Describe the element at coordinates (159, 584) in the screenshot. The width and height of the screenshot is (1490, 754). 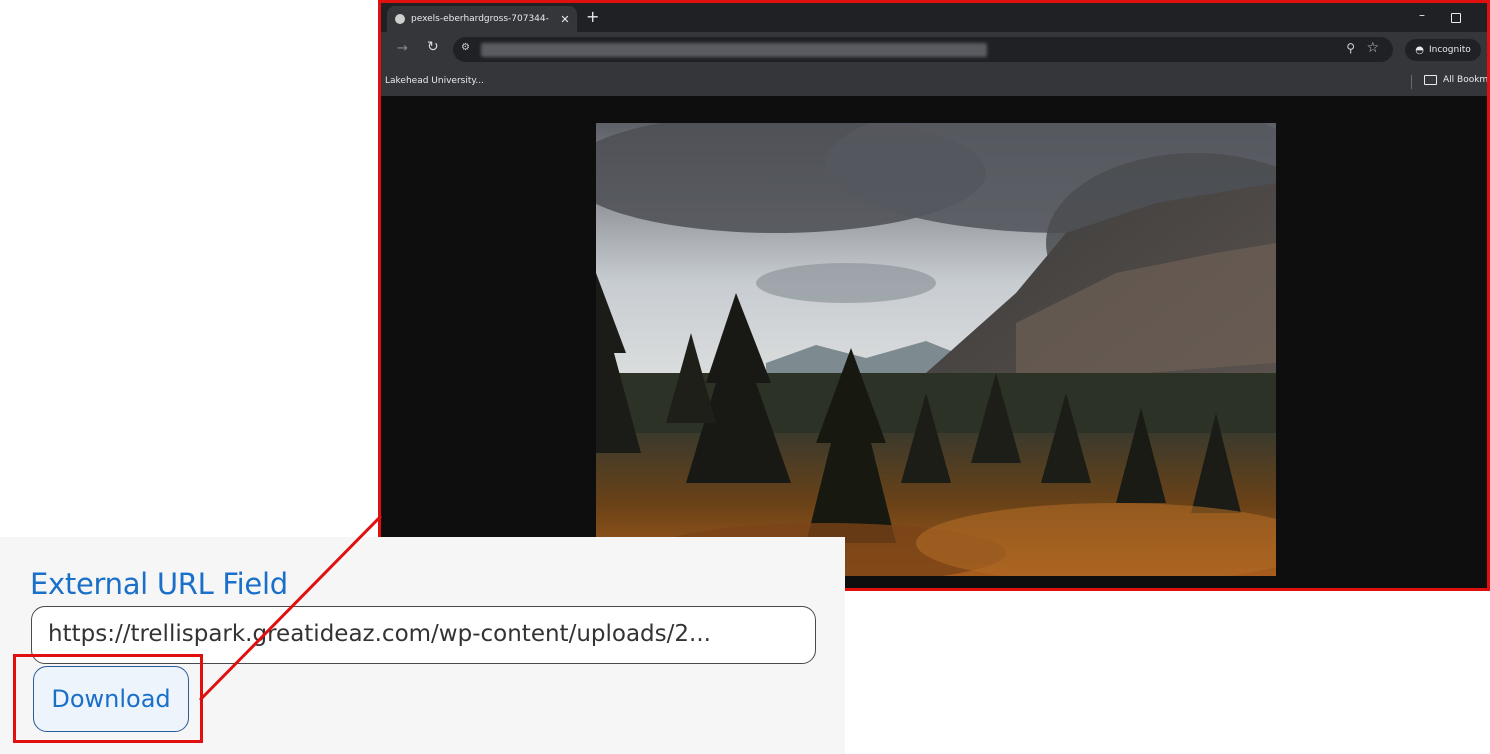
I see `external-url-field-label: External URL Field` at that location.